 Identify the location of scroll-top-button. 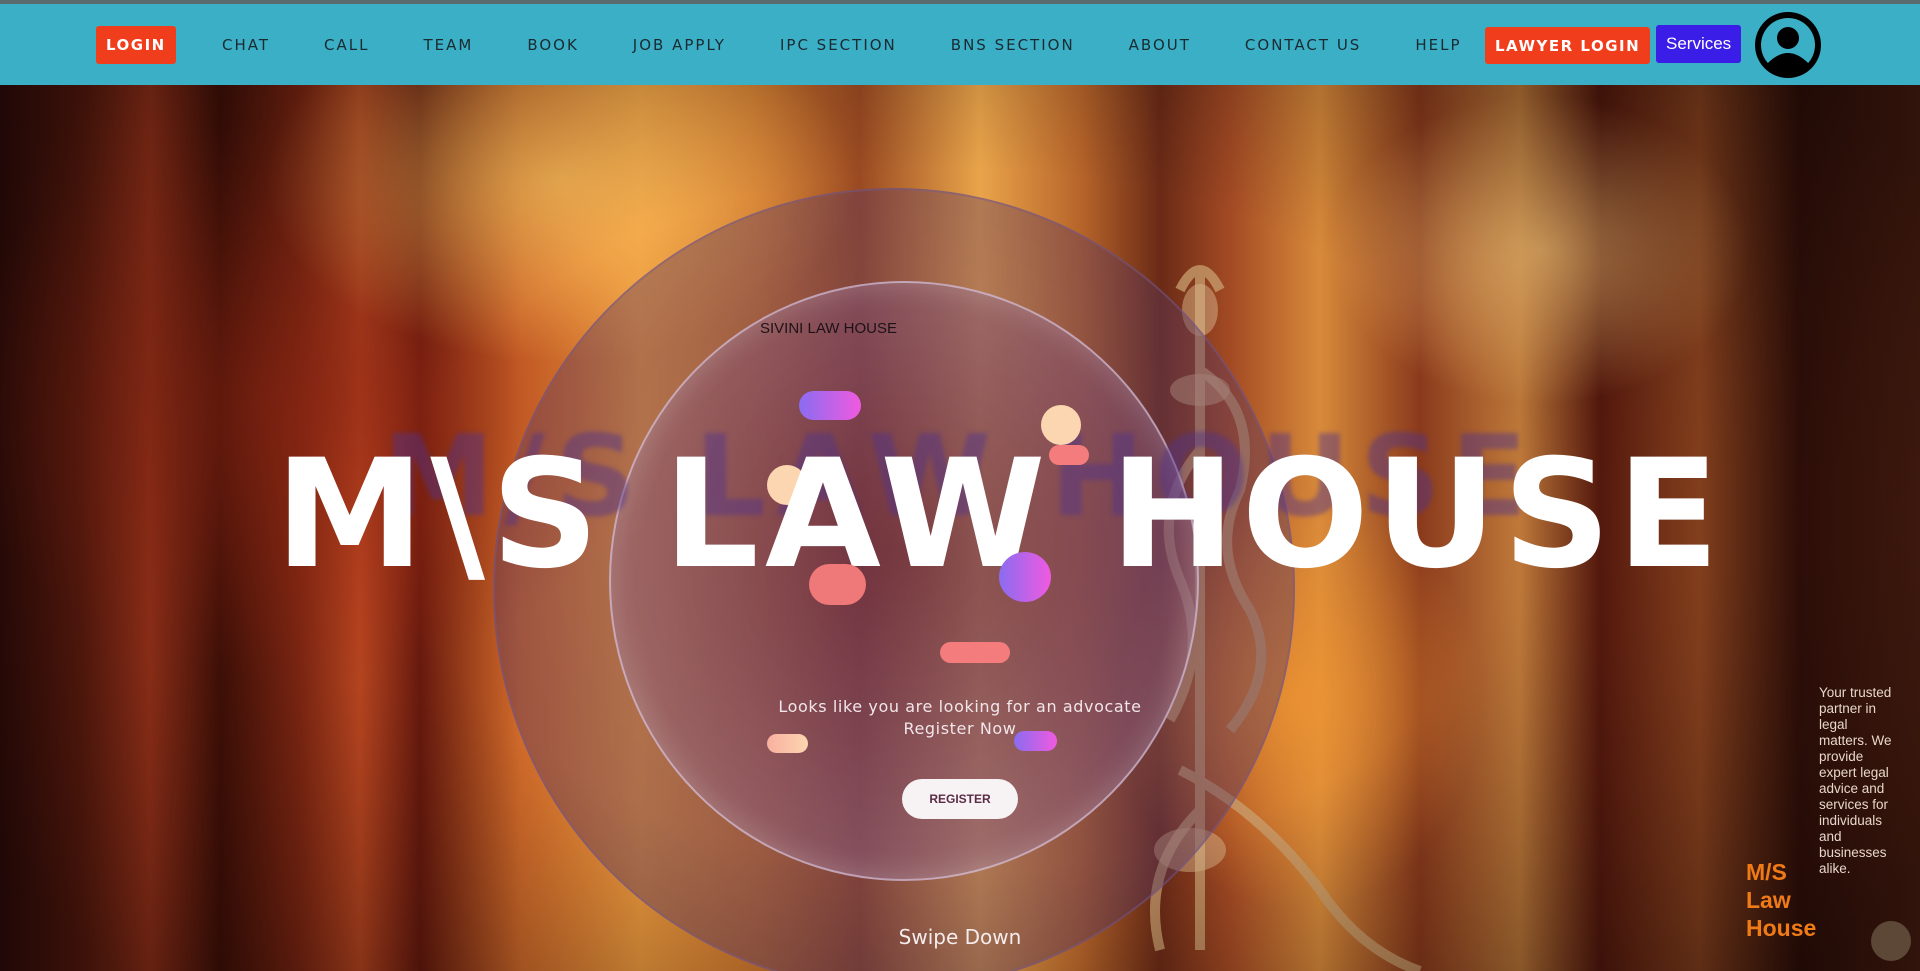
(1891, 941).